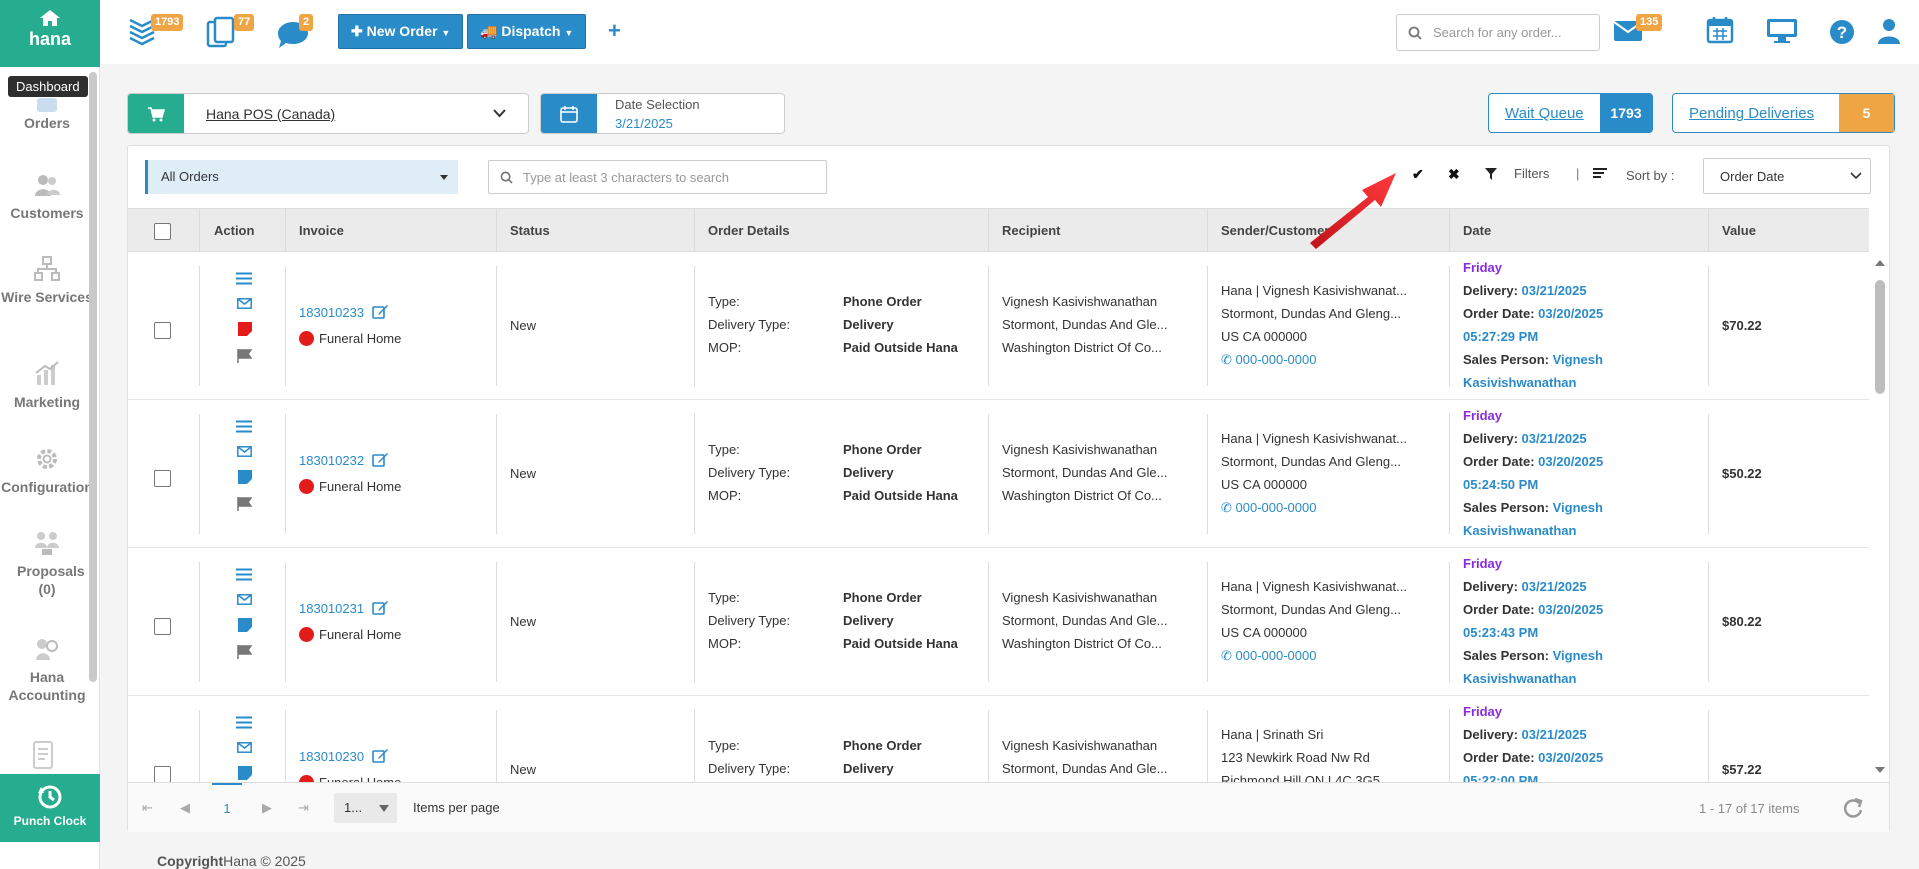  Describe the element at coordinates (1880, 770) in the screenshot. I see `scroll-down-arrow-icon` at that location.